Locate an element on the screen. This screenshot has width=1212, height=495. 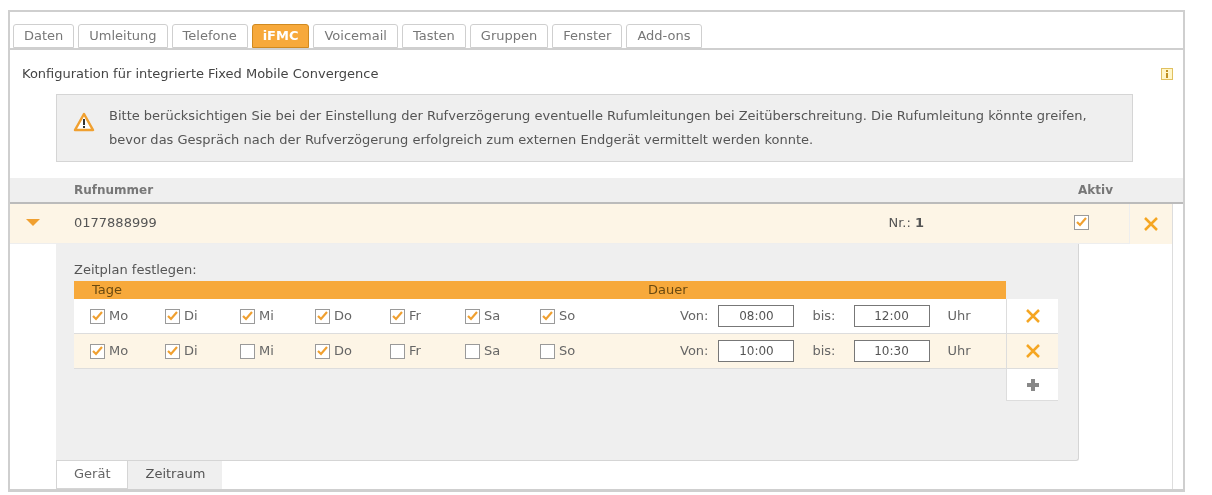
add-button is located at coordinates (1032, 385).